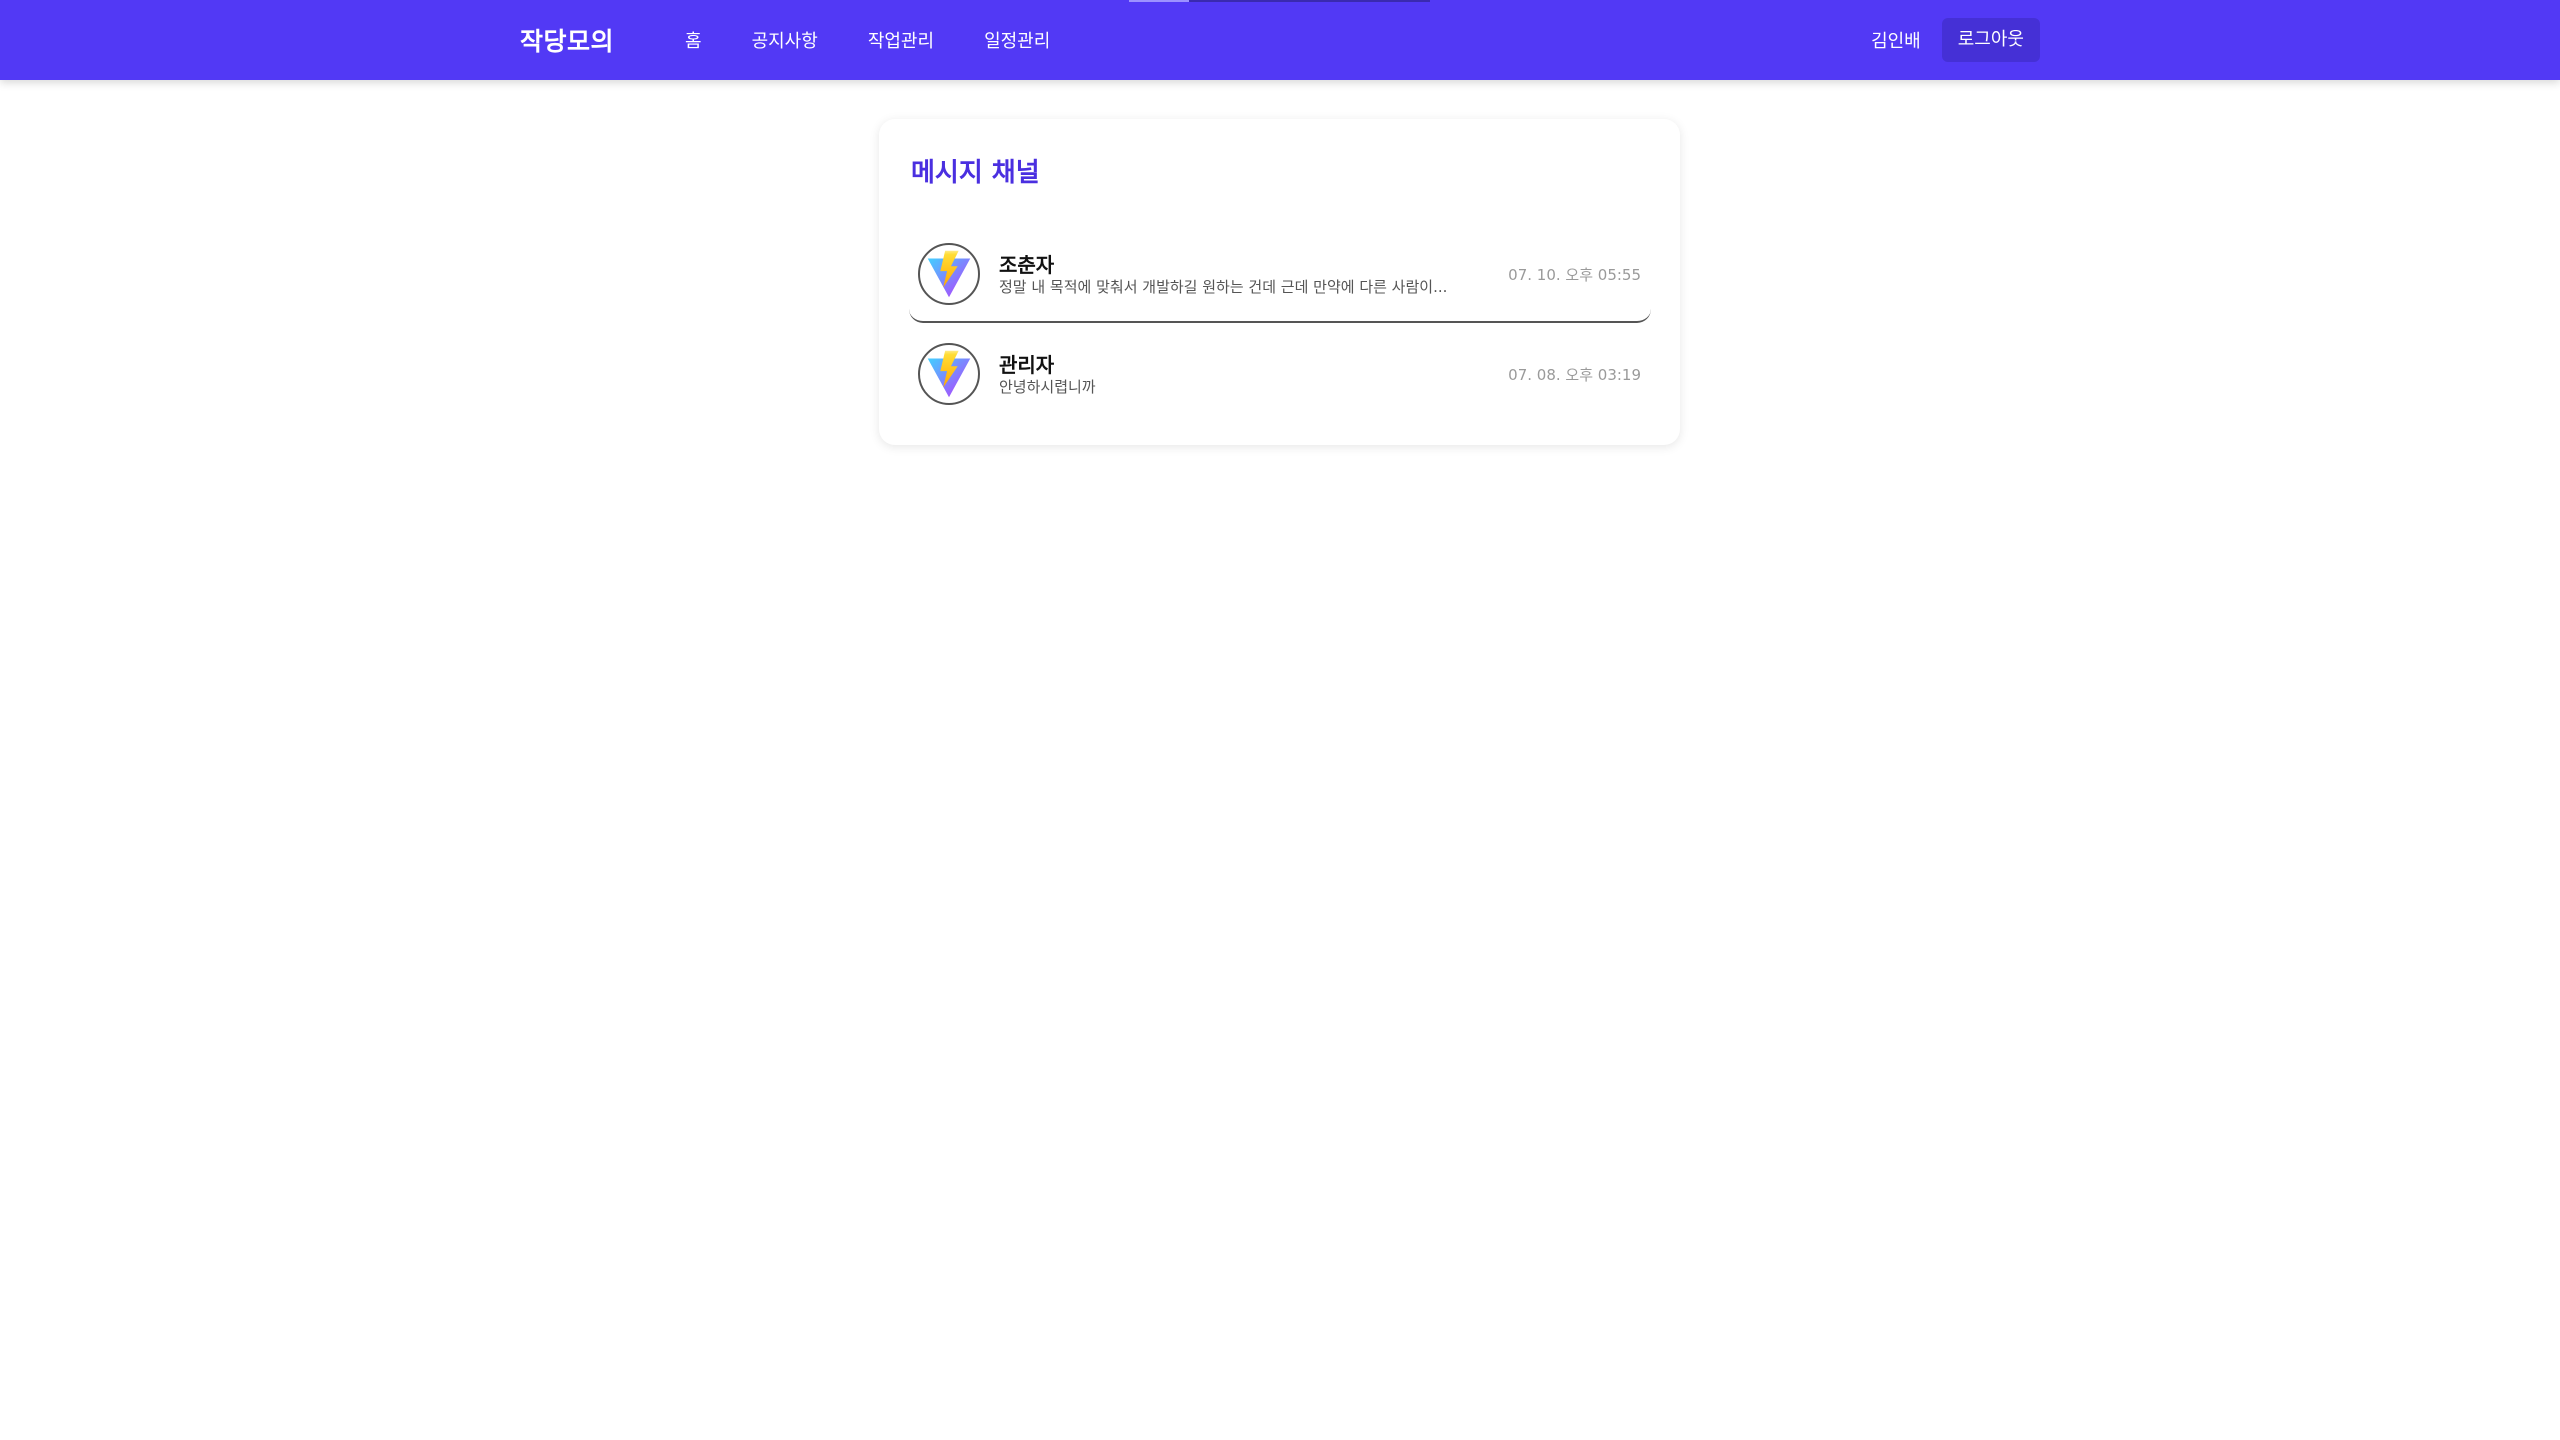  What do you see at coordinates (785, 40) in the screenshot?
I see `nav-notices: 공지사항` at bounding box center [785, 40].